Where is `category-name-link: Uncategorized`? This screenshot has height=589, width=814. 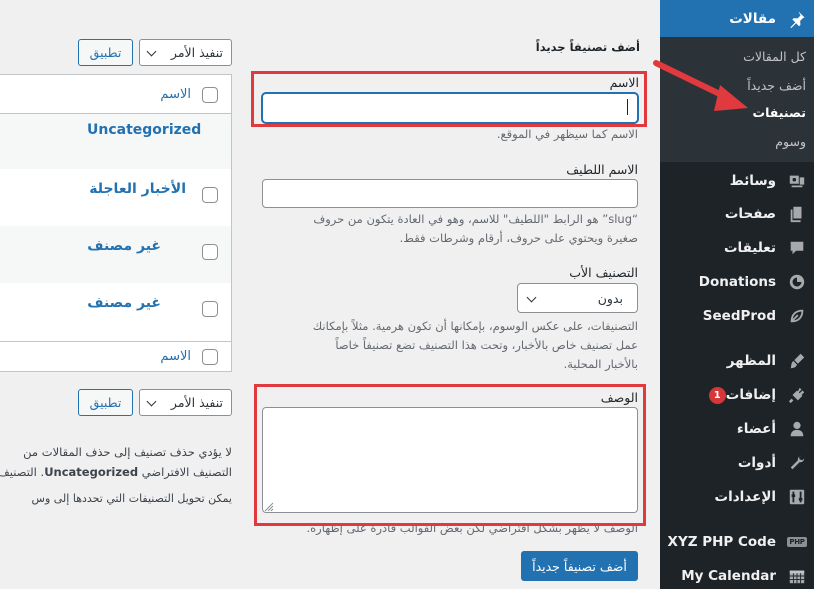 category-name-link: Uncategorized is located at coordinates (144, 130).